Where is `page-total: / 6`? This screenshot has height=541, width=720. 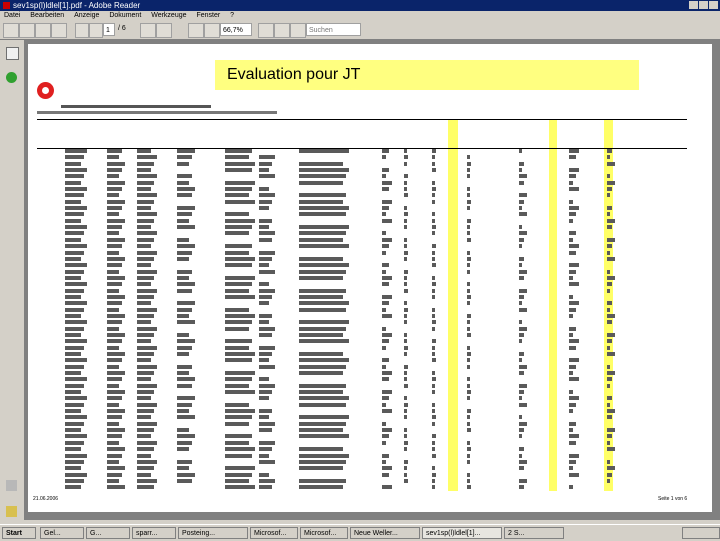
page-total: / 6 is located at coordinates (122, 28).